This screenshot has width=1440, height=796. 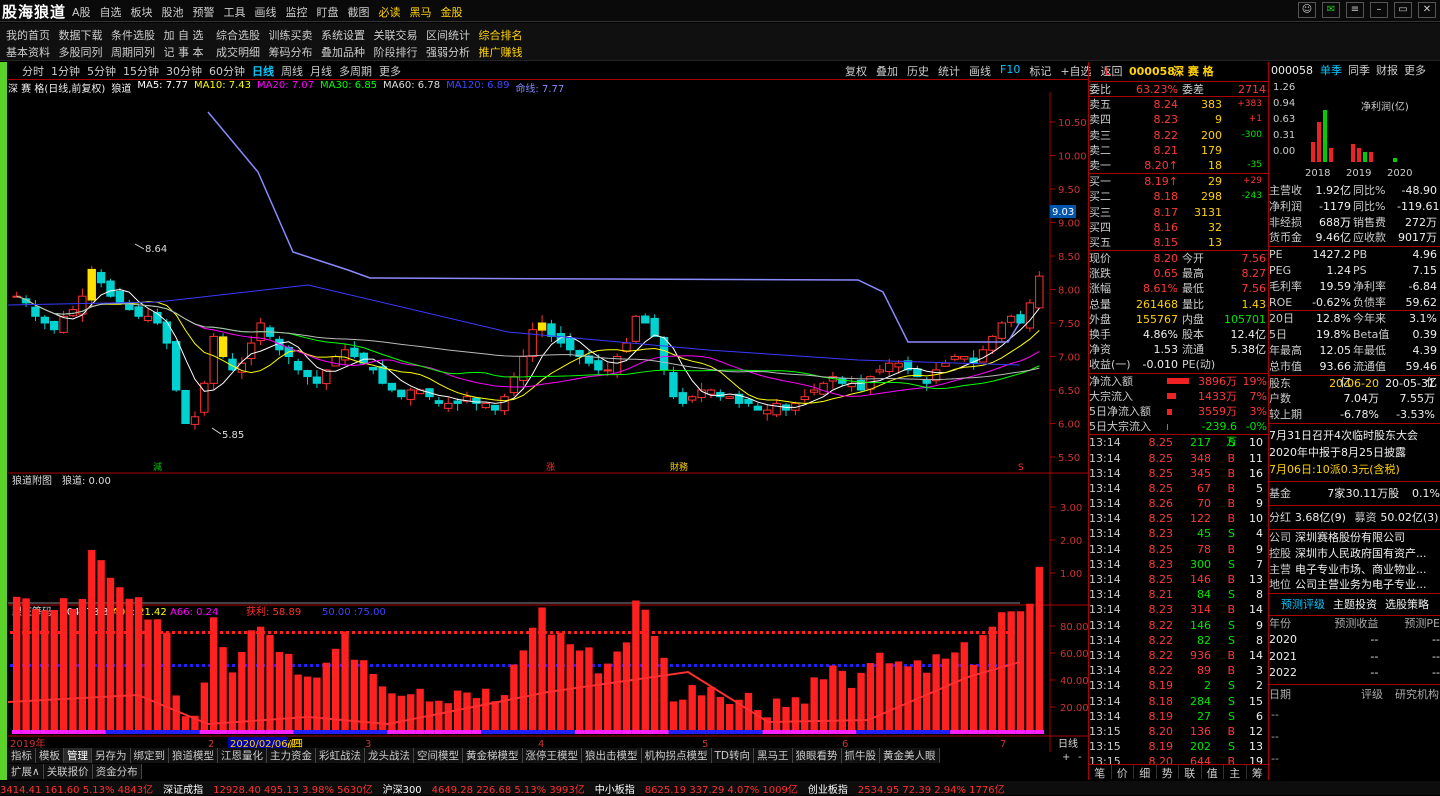 I want to click on quote-tab: 联, so click(x=1190, y=772).